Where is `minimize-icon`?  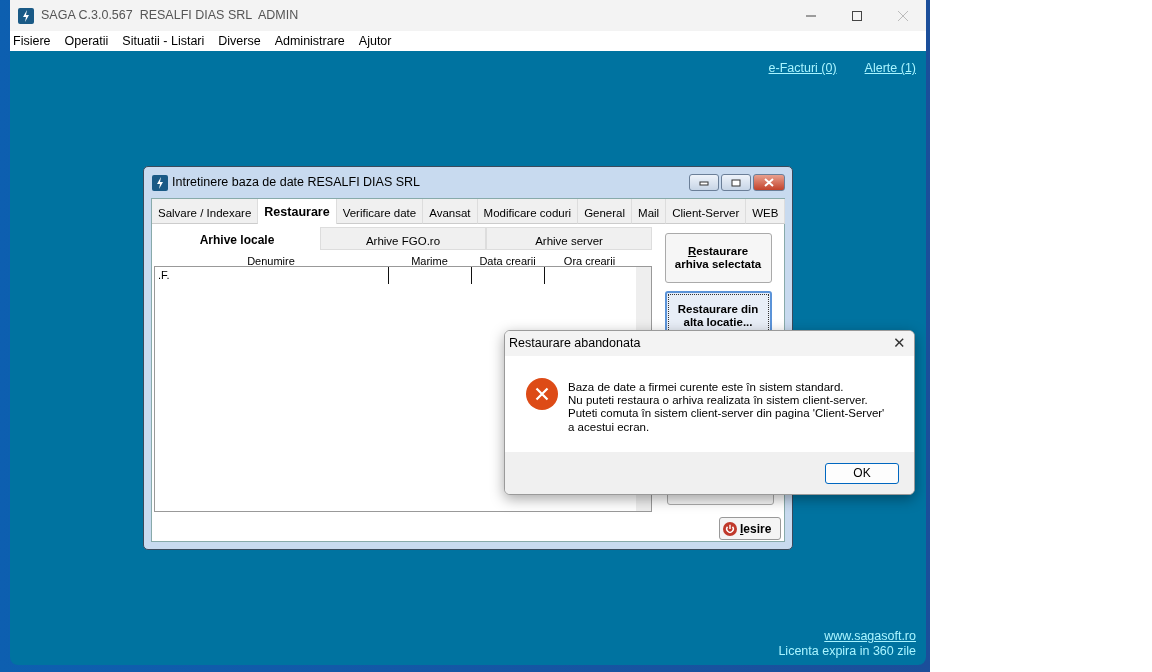 minimize-icon is located at coordinates (704, 182).